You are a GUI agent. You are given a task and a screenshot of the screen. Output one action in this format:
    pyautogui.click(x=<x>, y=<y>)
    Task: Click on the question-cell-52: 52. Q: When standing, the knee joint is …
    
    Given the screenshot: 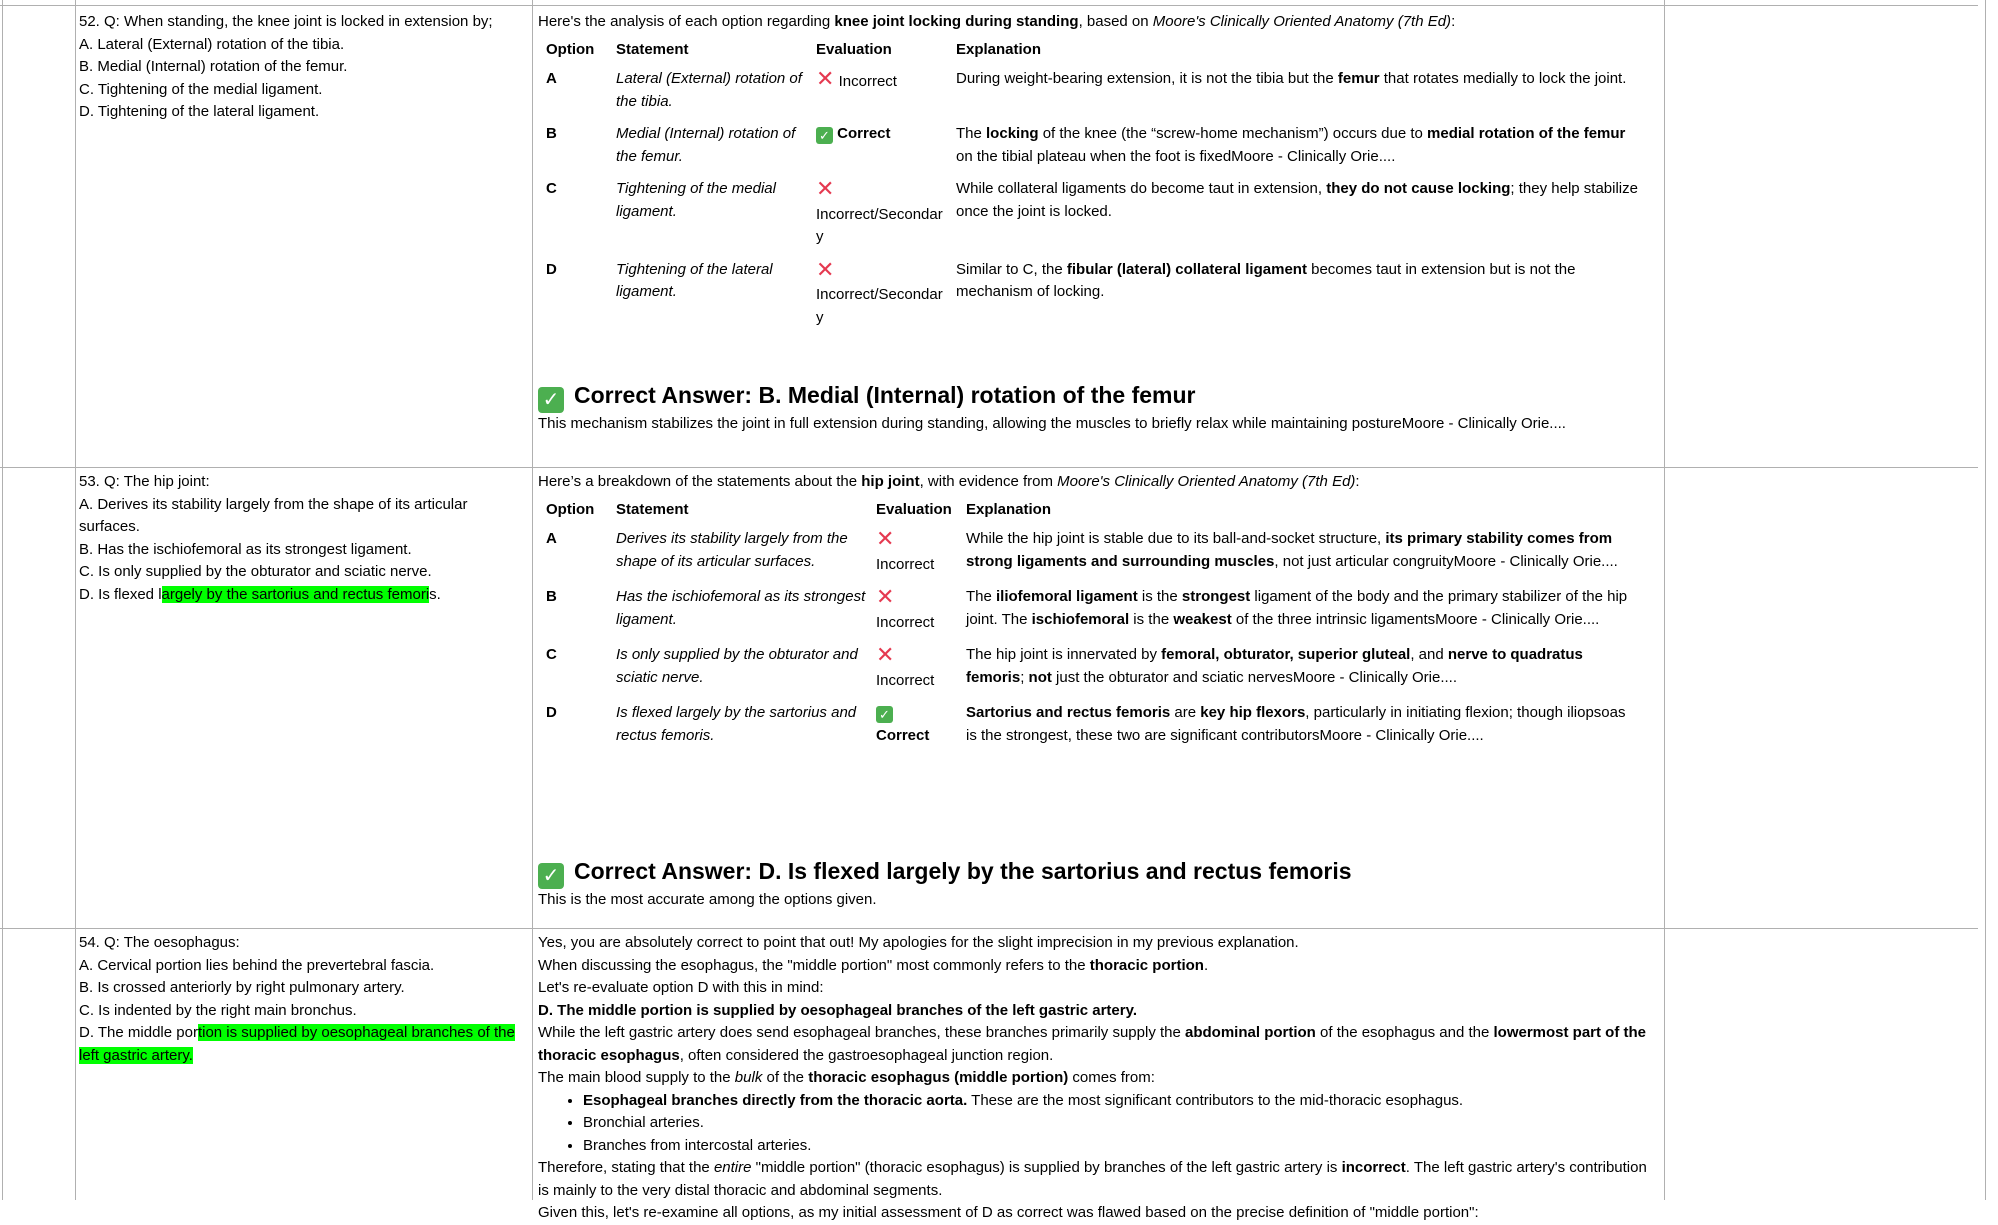 What is the action you would take?
    pyautogui.click(x=303, y=67)
    